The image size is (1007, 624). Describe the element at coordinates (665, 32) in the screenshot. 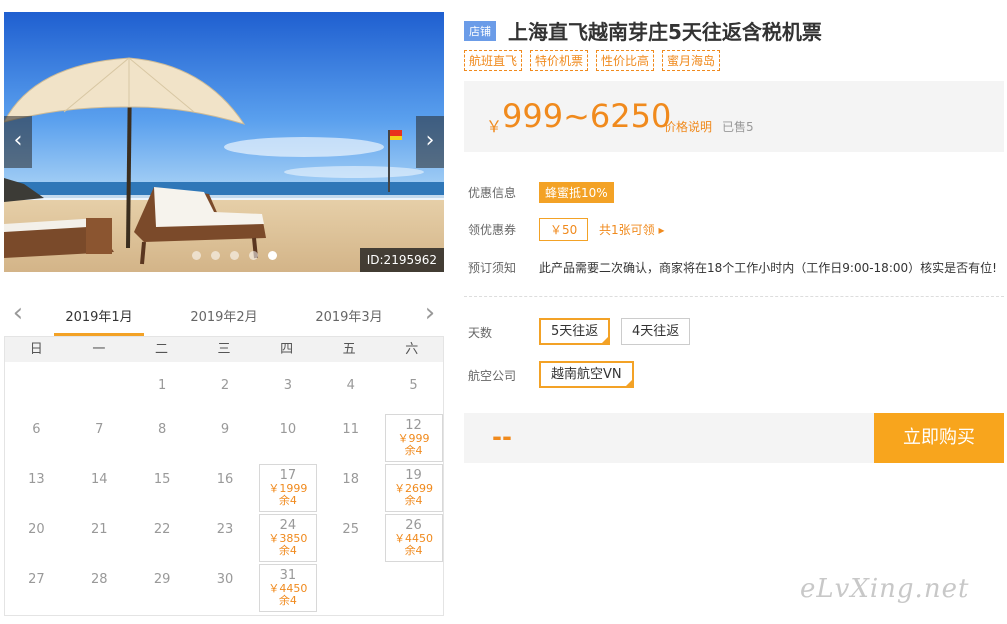

I see `product-title: 上海直飞越南芽庄5天往返含税机票` at that location.